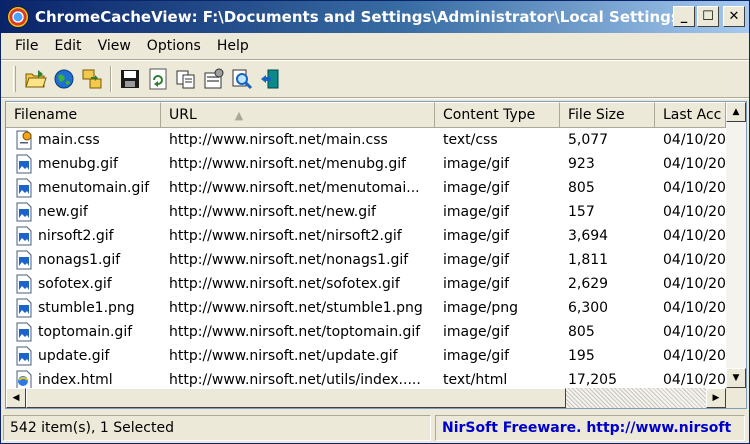 The image size is (750, 444). What do you see at coordinates (14, 79) in the screenshot?
I see `toolbar-grip` at bounding box center [14, 79].